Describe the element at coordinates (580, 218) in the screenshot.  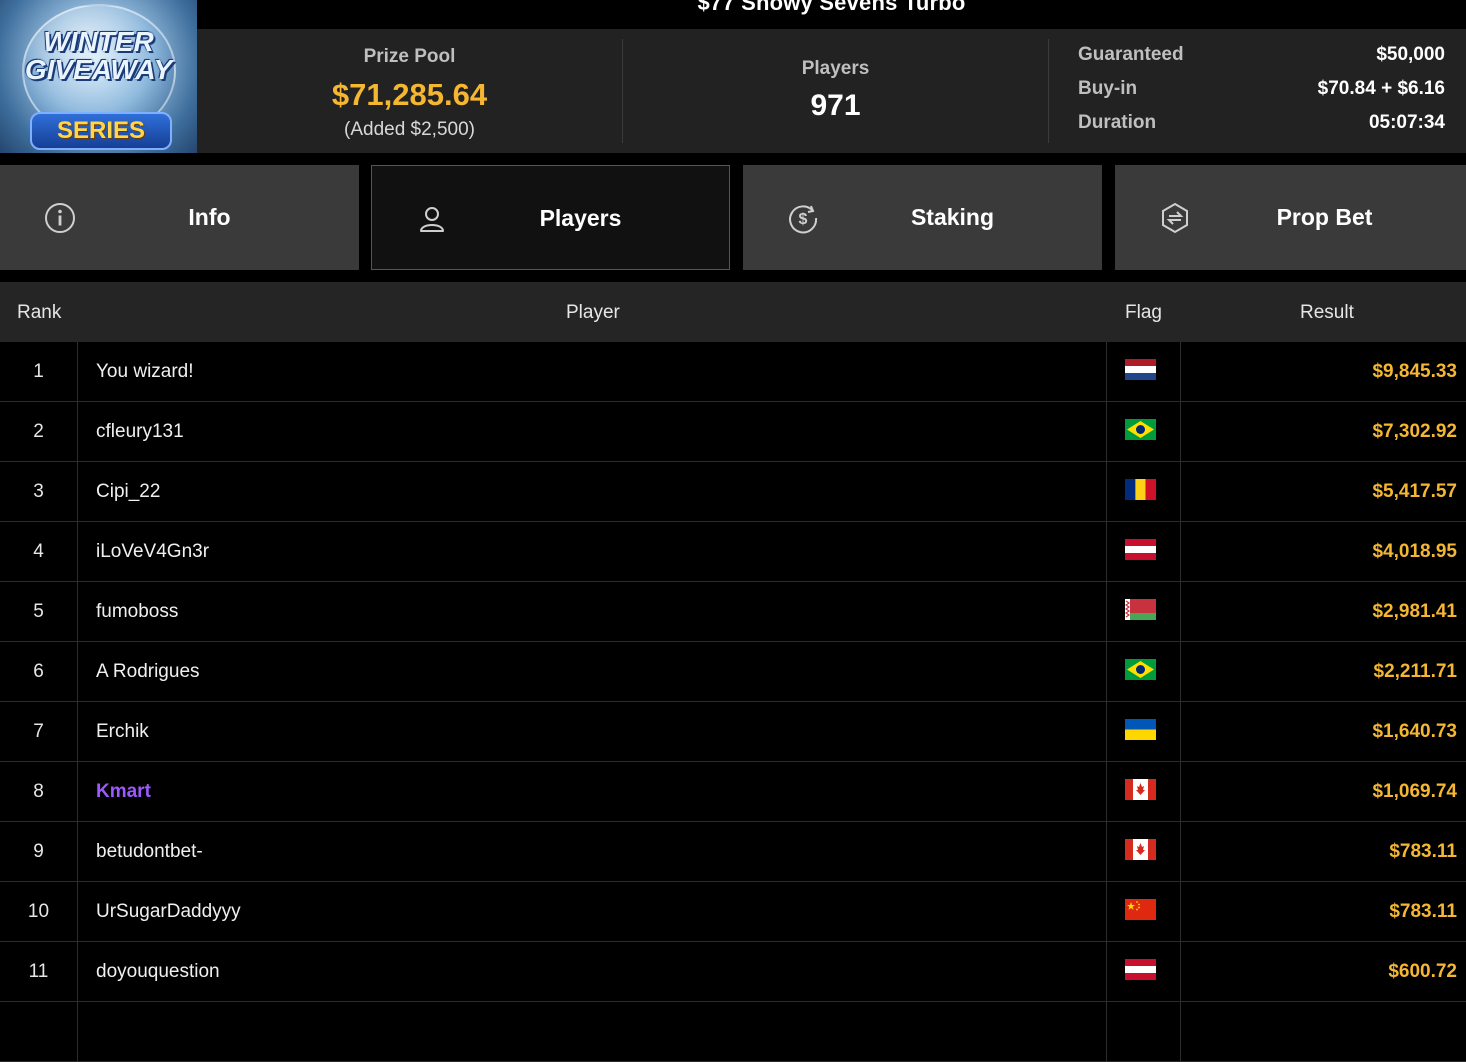
I see `tab-players-label: Players` at that location.